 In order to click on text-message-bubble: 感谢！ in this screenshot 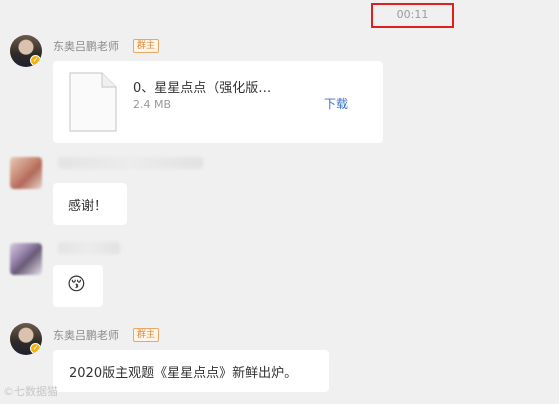, I will do `click(90, 204)`.